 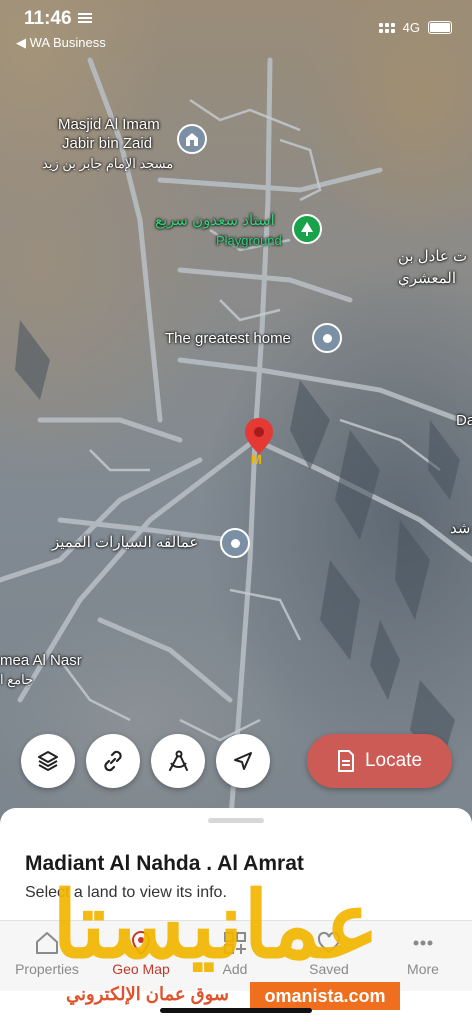 I want to click on poi-label-adil-ar: ت عادل بن, so click(x=433, y=256).